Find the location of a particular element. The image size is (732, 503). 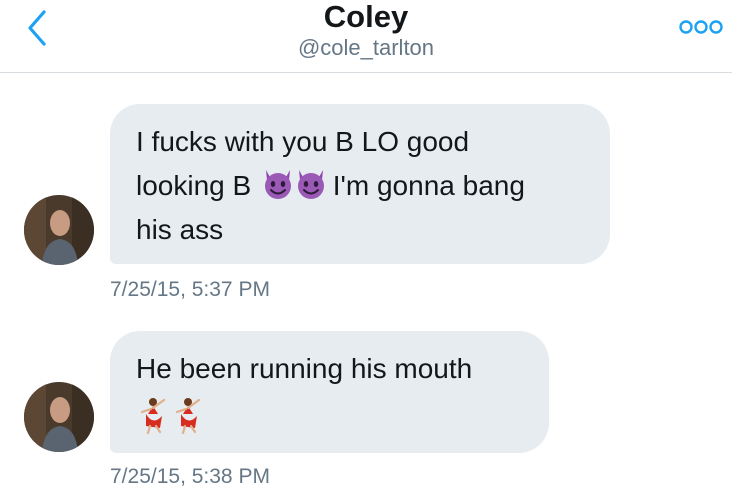

more-options-icon is located at coordinates (701, 27).